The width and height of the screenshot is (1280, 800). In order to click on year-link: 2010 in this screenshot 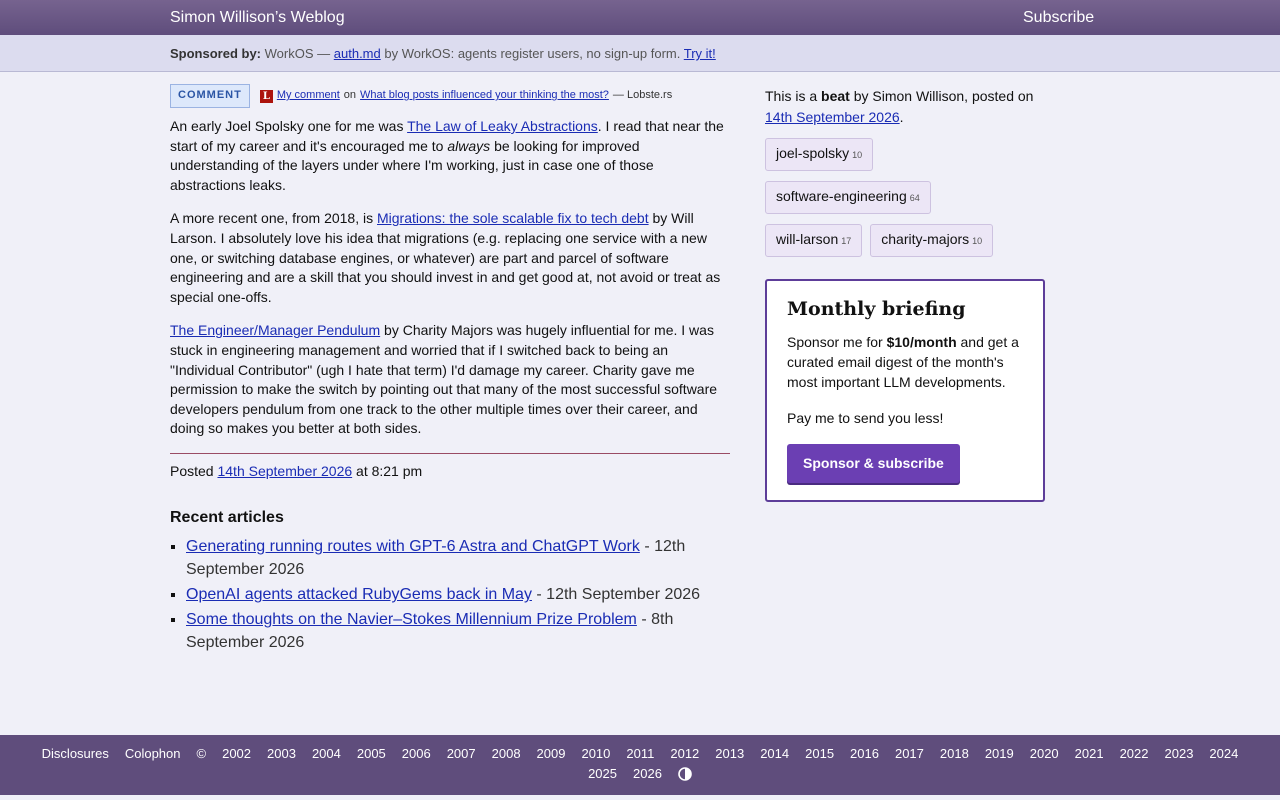, I will do `click(595, 754)`.